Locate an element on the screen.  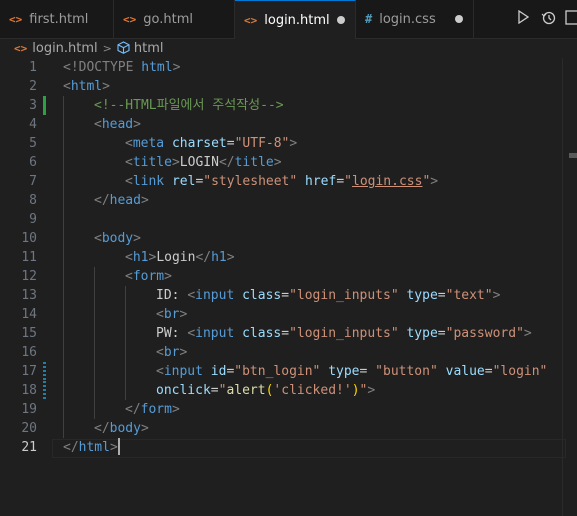
token: "text" is located at coordinates (469, 295).